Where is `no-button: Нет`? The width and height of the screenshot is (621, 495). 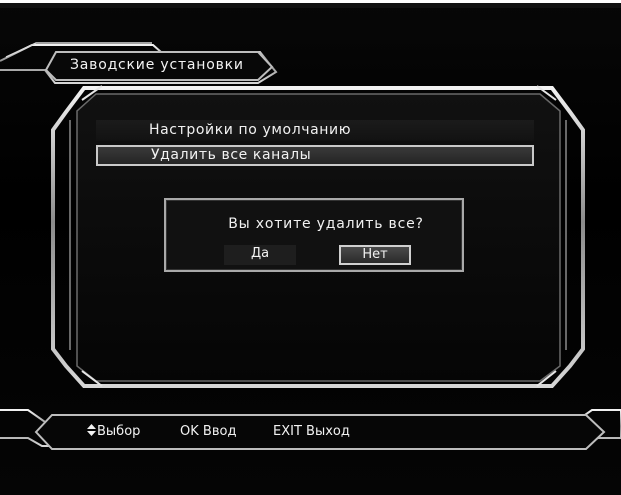
no-button: Нет is located at coordinates (375, 255).